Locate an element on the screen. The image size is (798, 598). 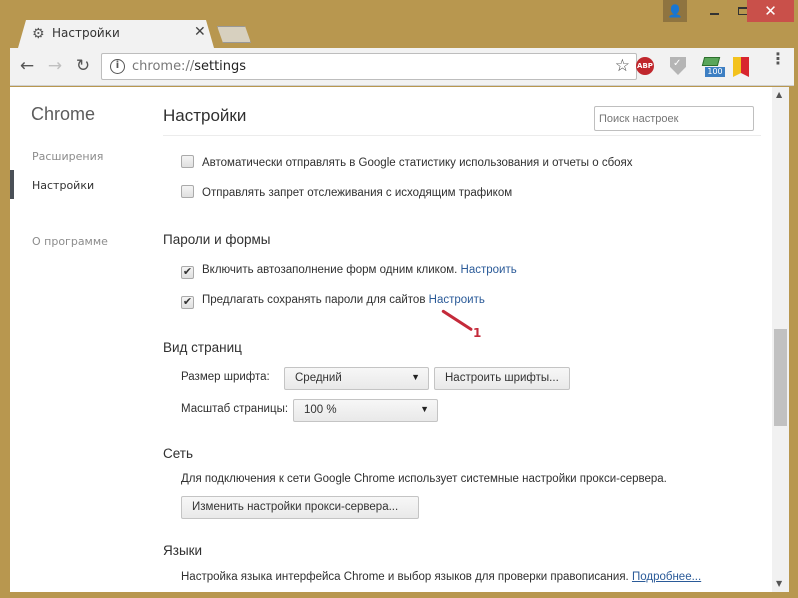
font-size-value: Средний is located at coordinates (318, 378).